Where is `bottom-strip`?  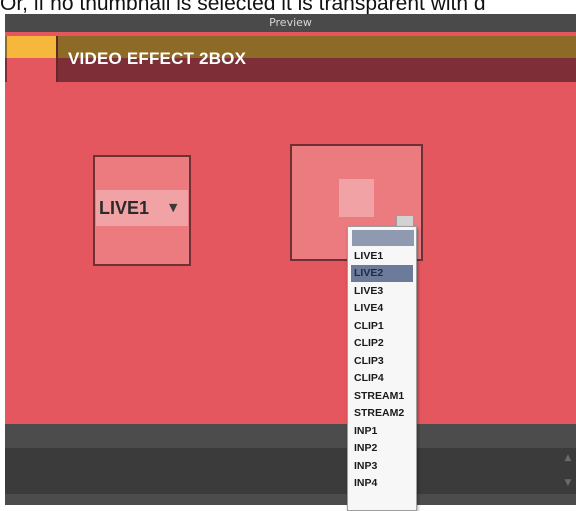
bottom-strip is located at coordinates (290, 499).